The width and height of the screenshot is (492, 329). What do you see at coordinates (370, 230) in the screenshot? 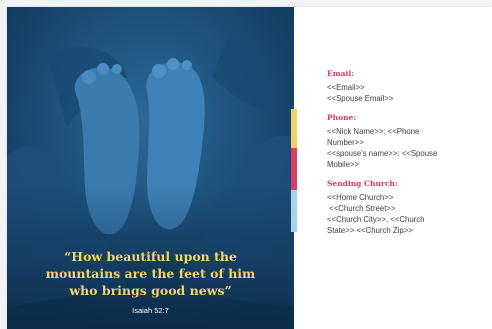
I see `church-state-line: State>> <<Church Zip>>` at bounding box center [370, 230].